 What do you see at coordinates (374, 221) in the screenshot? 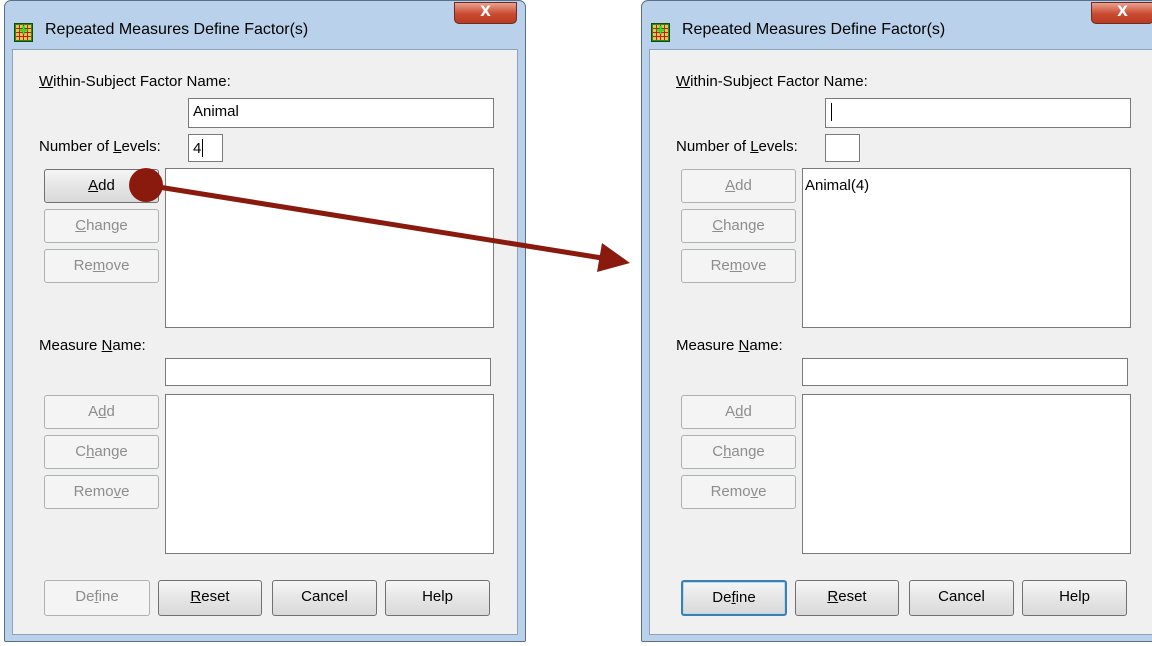
I see `flow-arrow-line` at bounding box center [374, 221].